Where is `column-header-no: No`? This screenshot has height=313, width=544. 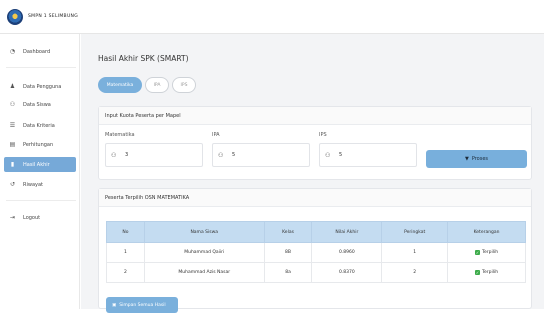
column-header-no: No is located at coordinates (125, 232).